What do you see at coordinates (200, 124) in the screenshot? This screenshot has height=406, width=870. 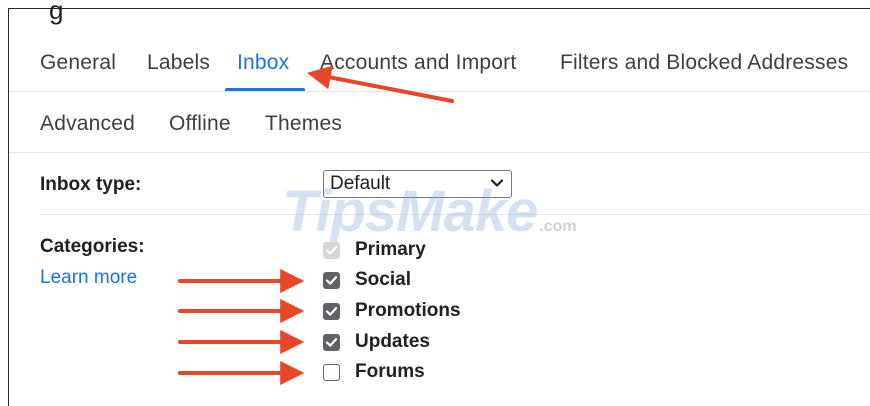 I see `tab-offline: Offline` at bounding box center [200, 124].